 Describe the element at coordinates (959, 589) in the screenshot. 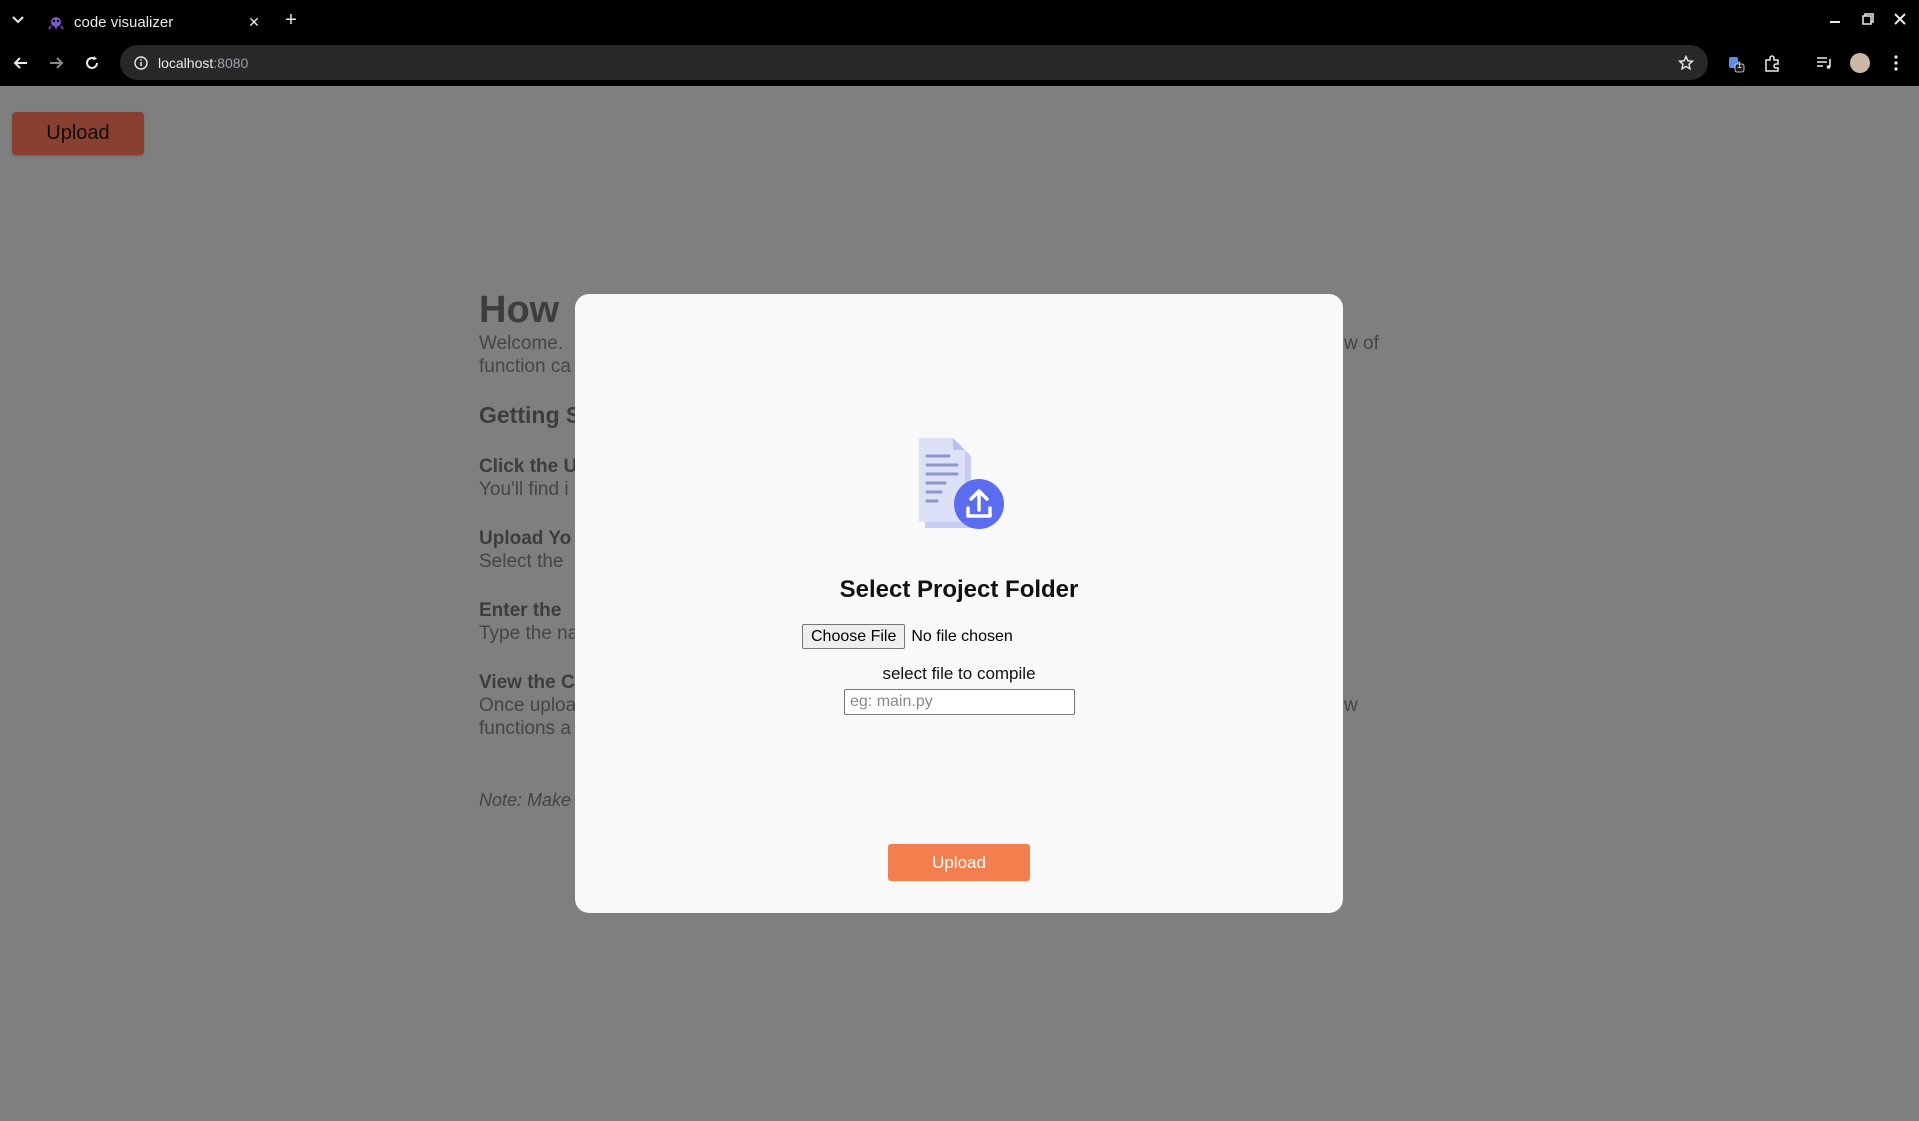

I see `modal-title: Select Project Folder` at that location.